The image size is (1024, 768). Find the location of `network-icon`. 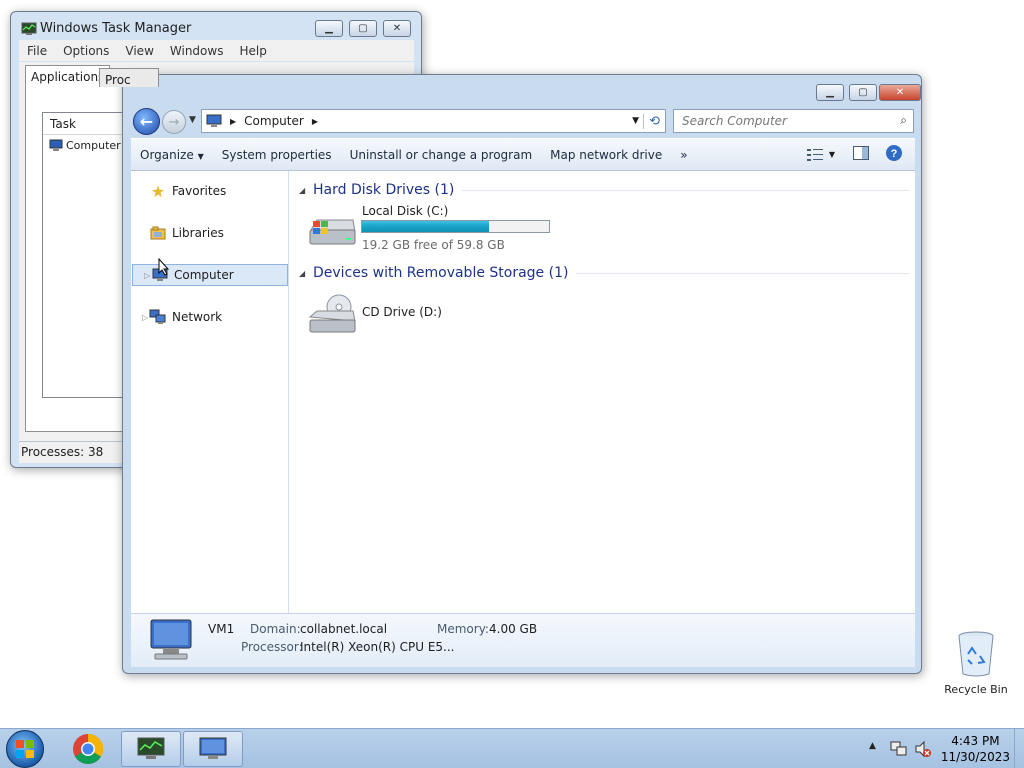

network-icon is located at coordinates (158, 317).